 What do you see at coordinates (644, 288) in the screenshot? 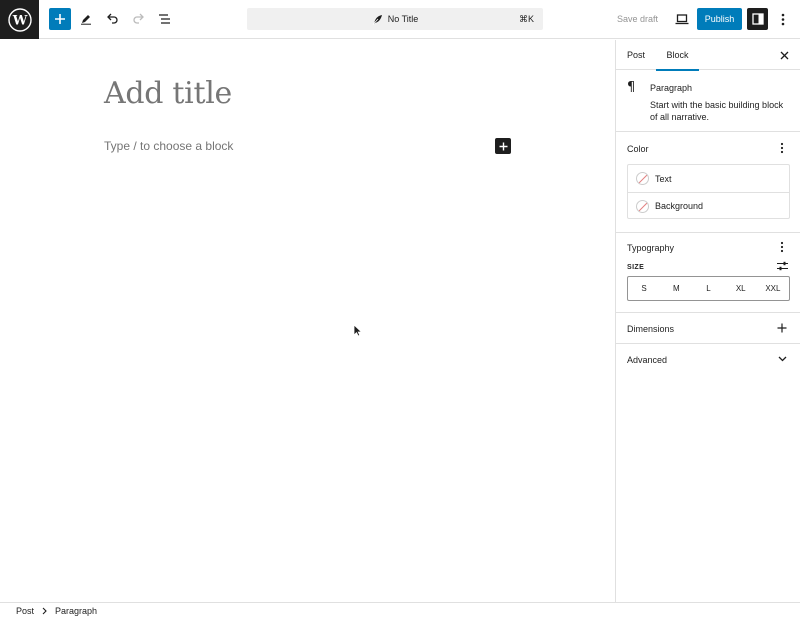
I see `size-option-s: S` at bounding box center [644, 288].